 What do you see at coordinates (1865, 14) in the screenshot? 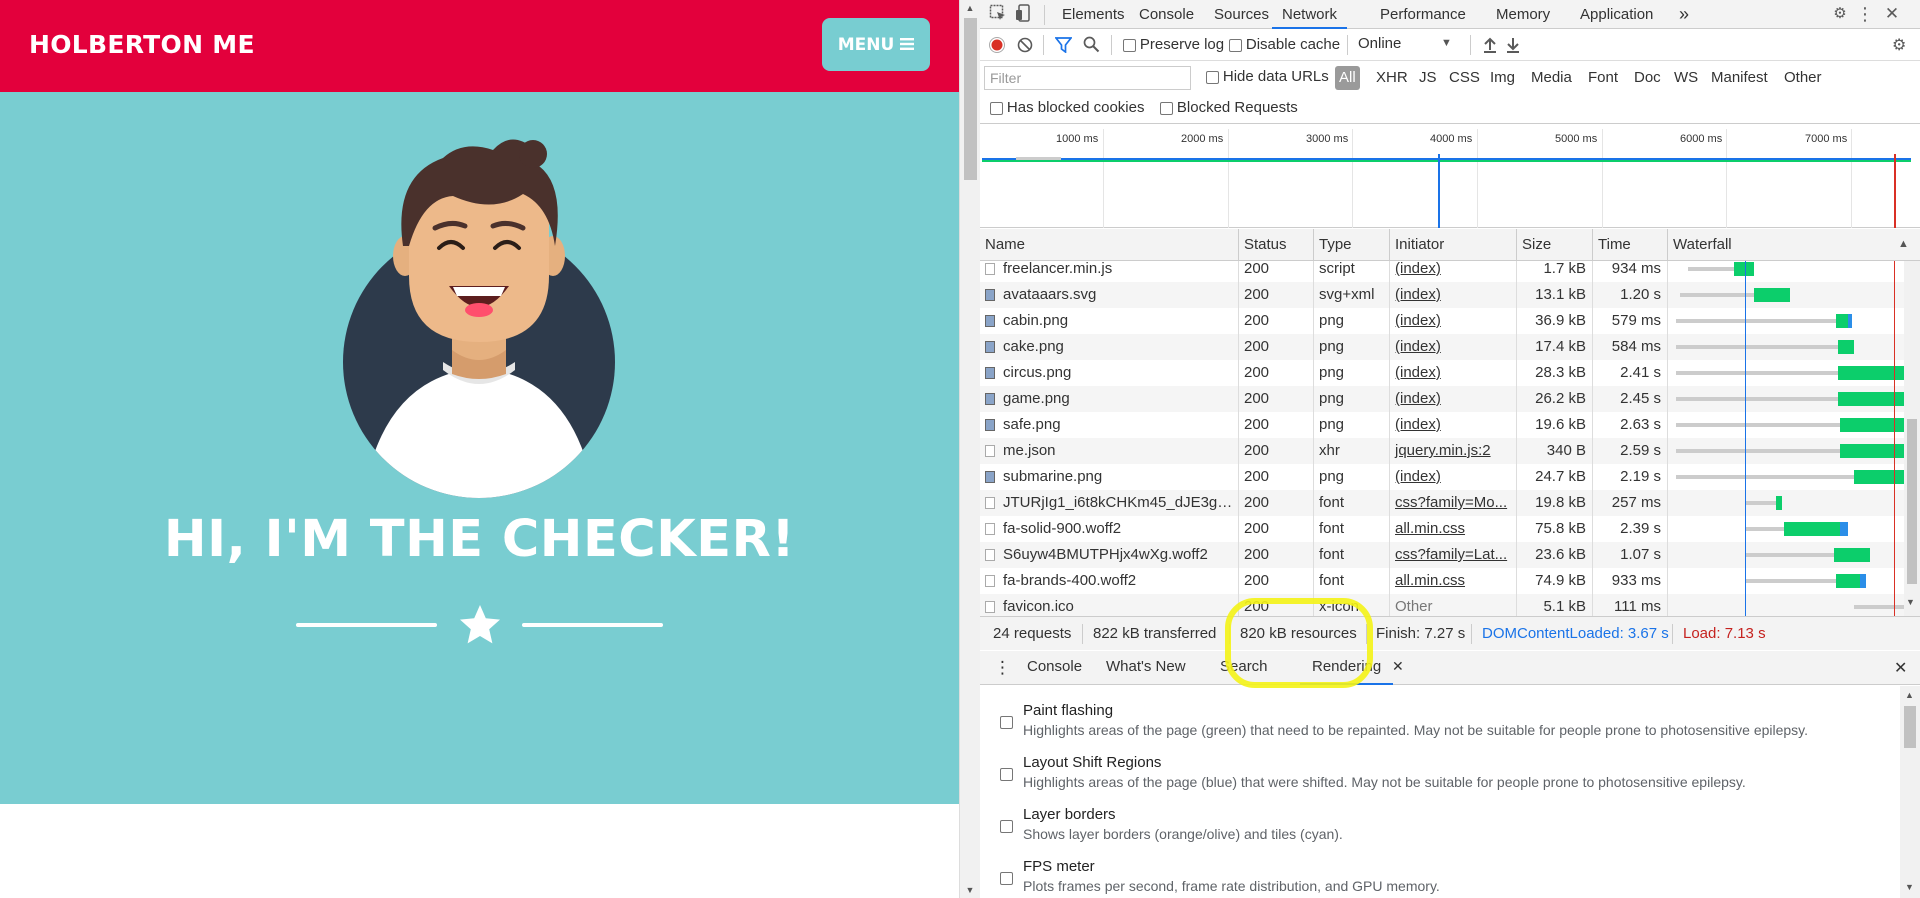
I see `more-options-icon: ⋮` at bounding box center [1865, 14].